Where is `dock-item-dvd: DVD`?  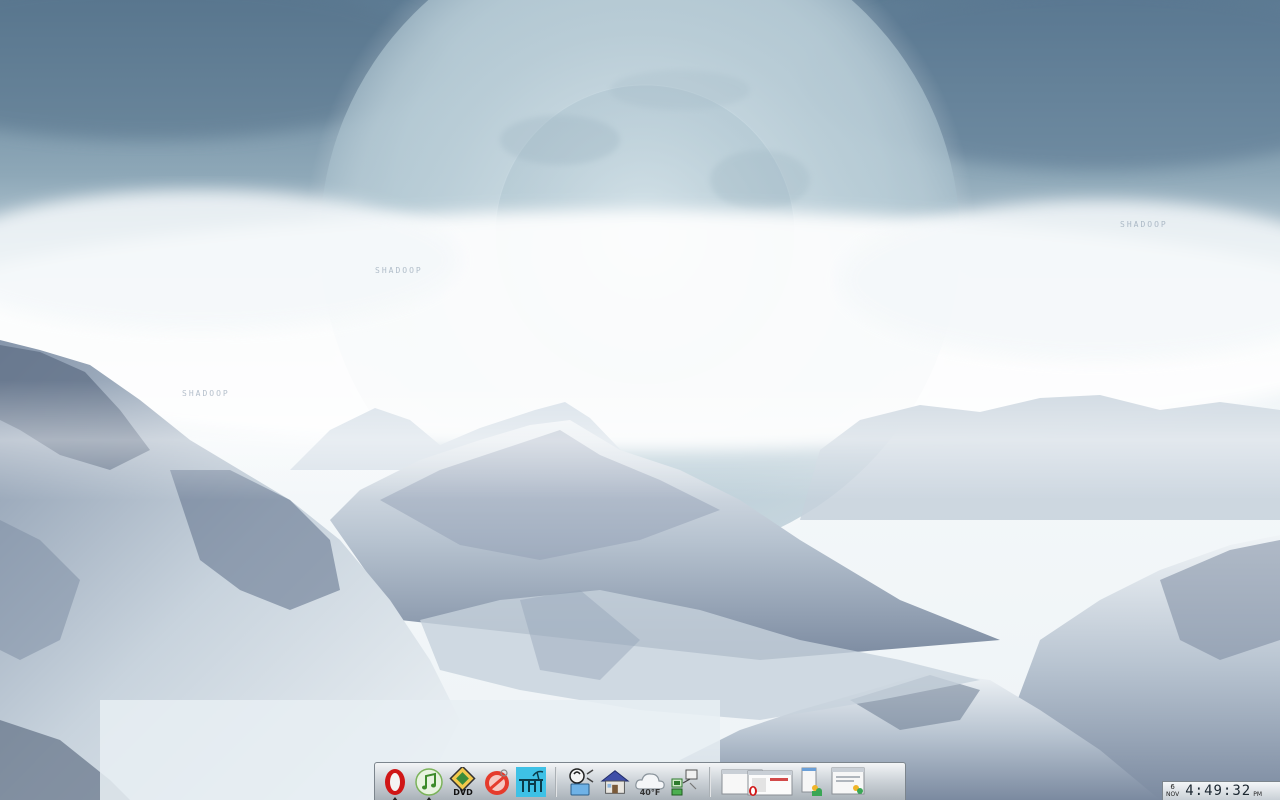
dock-item-dvd: DVD is located at coordinates (463, 782).